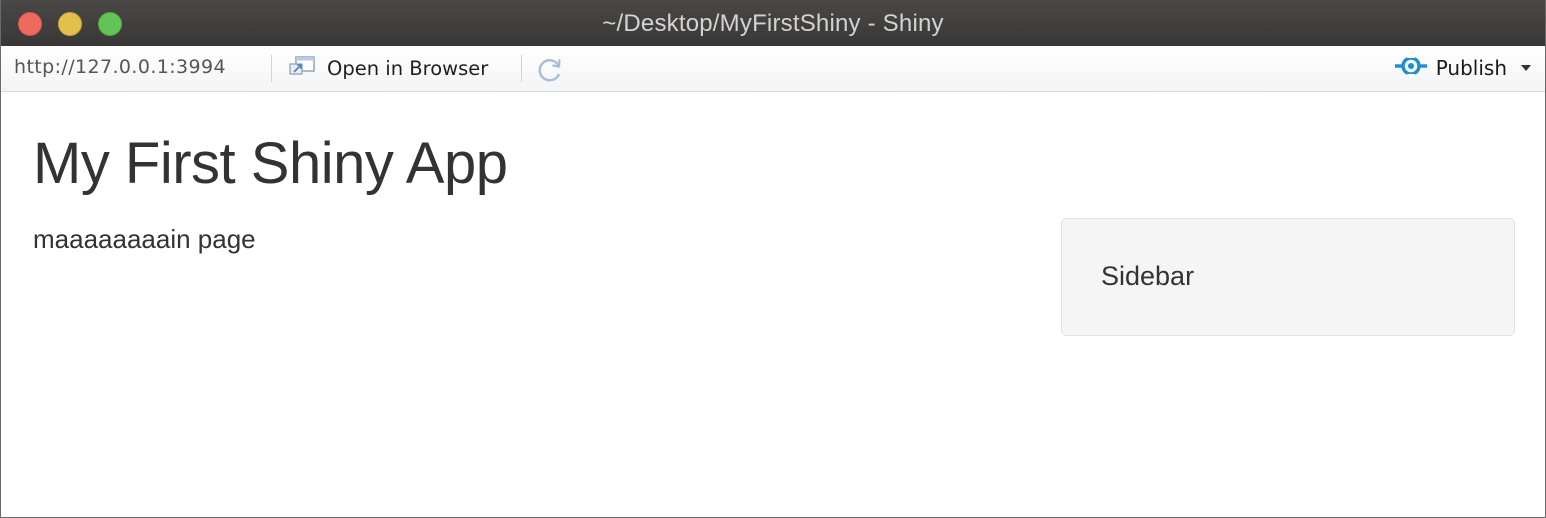 This screenshot has width=1546, height=518. Describe the element at coordinates (270, 163) in the screenshot. I see `page-title: My First Shiny App` at that location.